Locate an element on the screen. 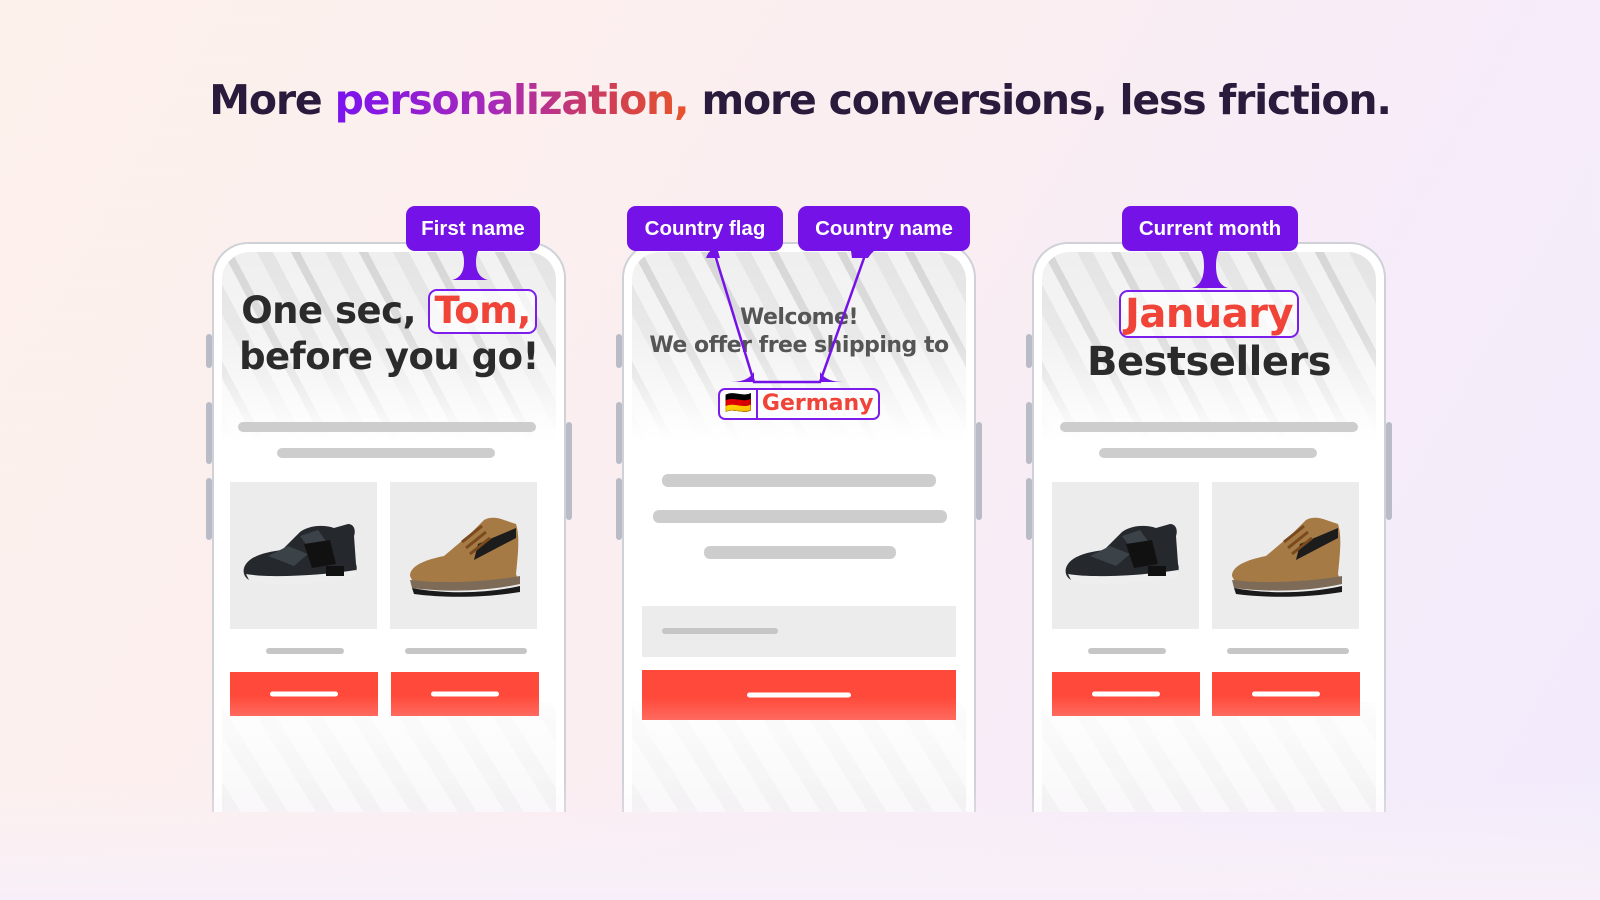 The width and height of the screenshot is (1600, 900). tag-first-name: First name is located at coordinates (473, 228).